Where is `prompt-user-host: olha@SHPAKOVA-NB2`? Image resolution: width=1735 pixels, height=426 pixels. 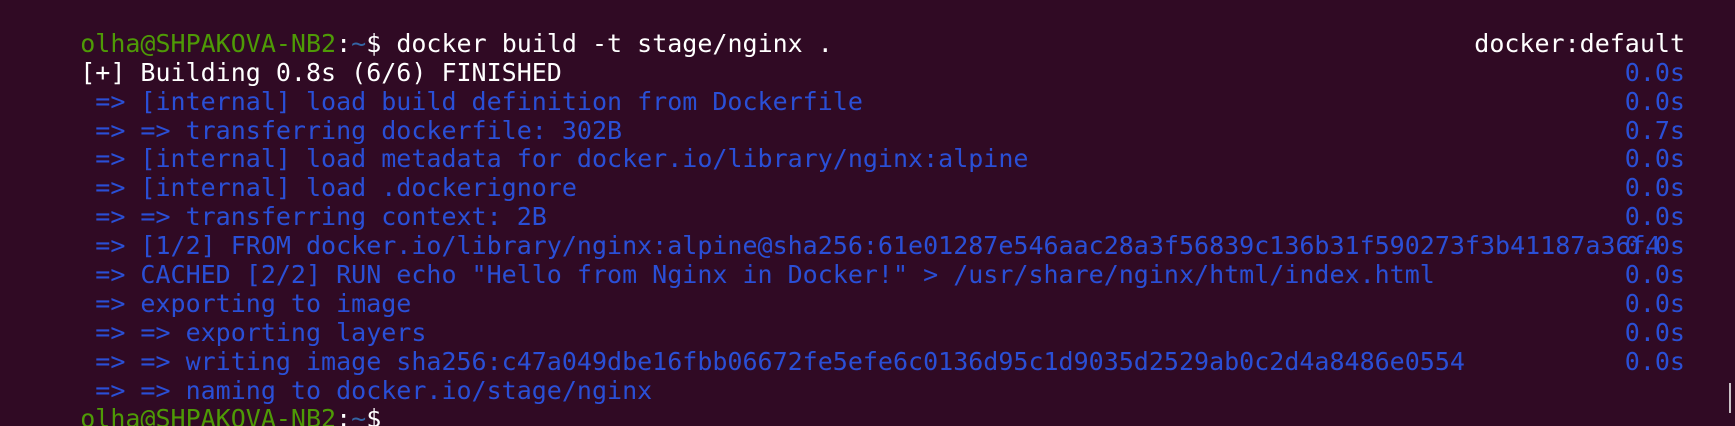
prompt-user-host: olha@SHPAKOVA-NB2 is located at coordinates (208, 415).